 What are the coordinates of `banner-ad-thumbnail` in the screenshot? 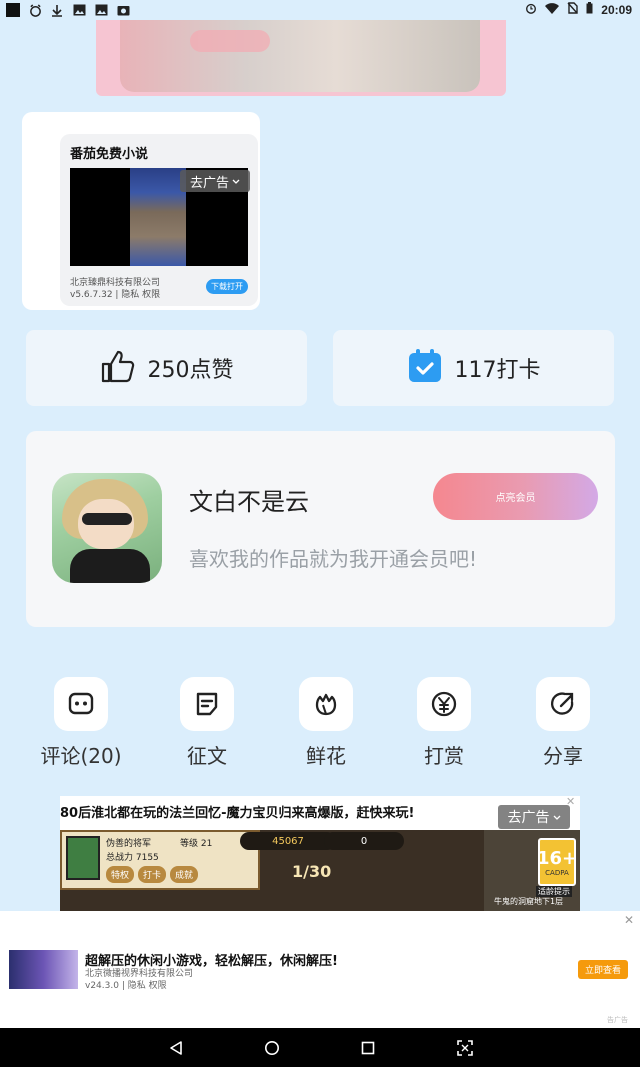 It's located at (43, 969).